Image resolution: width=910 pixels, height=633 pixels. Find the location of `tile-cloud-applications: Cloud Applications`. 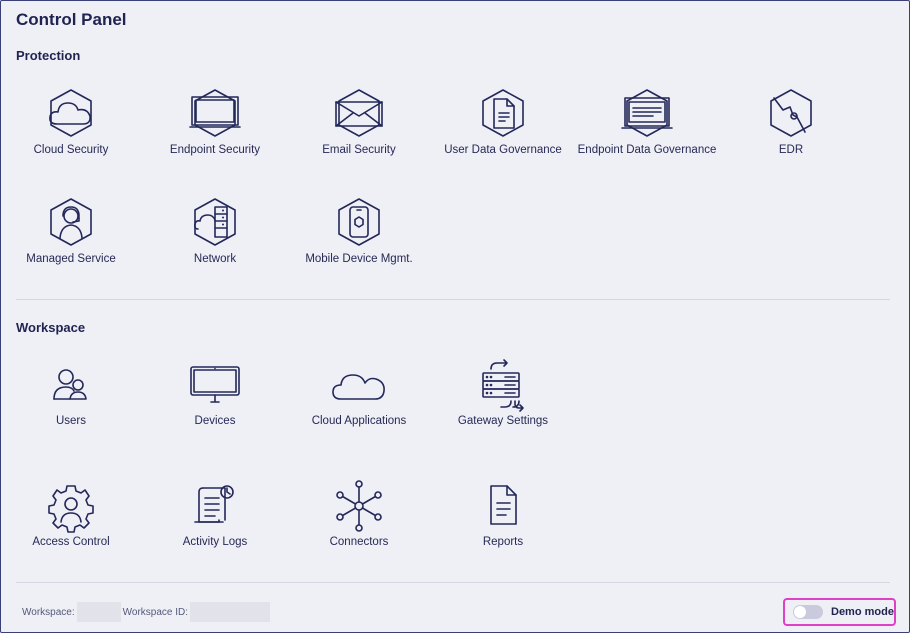

tile-cloud-applications: Cloud Applications is located at coordinates (359, 392).